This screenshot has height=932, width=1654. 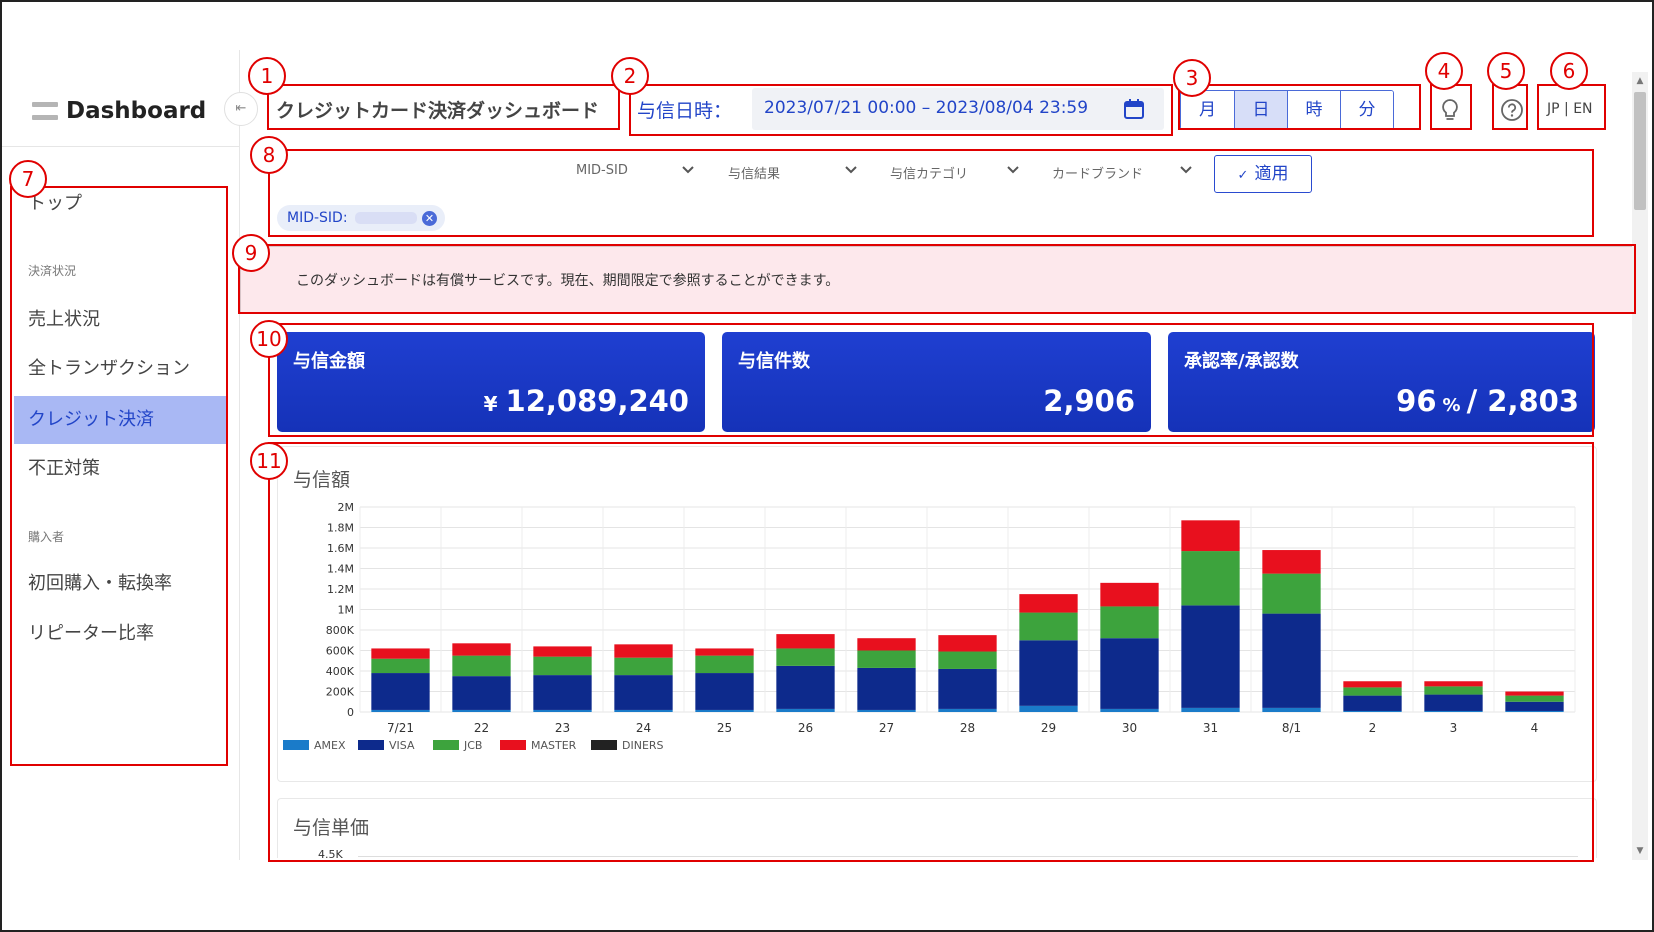 What do you see at coordinates (340, 692) in the screenshot?
I see `y-tick-label: 200K` at bounding box center [340, 692].